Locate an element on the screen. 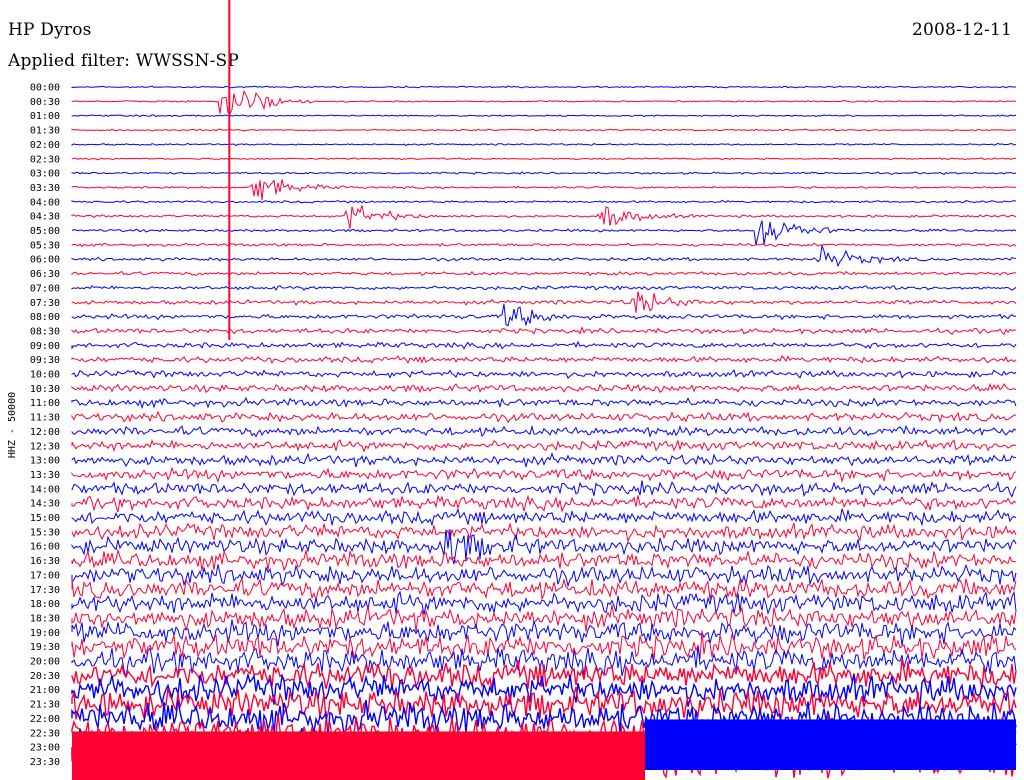 The width and height of the screenshot is (1024, 780). tick-label: 13:00 is located at coordinates (45, 461).